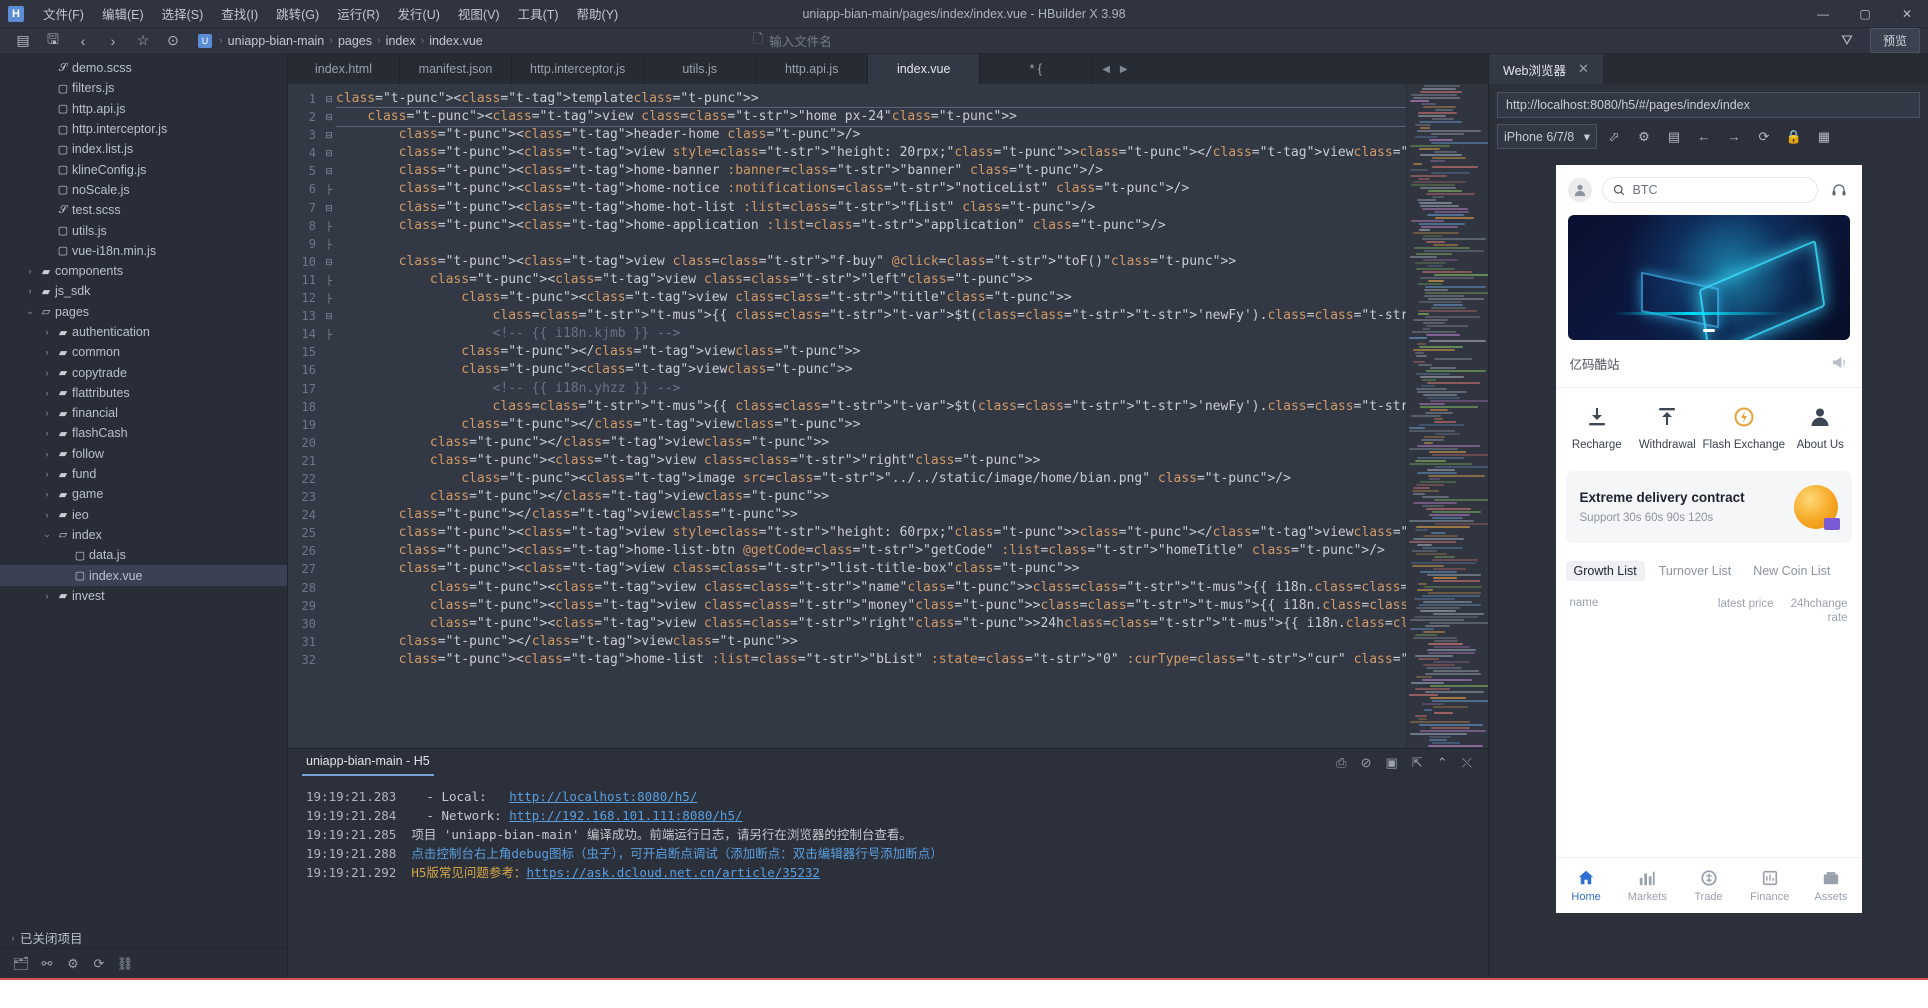 The height and width of the screenshot is (1008, 1928). What do you see at coordinates (297, 13) in the screenshot?
I see `menu-item-goto: 跳转(G)` at bounding box center [297, 13].